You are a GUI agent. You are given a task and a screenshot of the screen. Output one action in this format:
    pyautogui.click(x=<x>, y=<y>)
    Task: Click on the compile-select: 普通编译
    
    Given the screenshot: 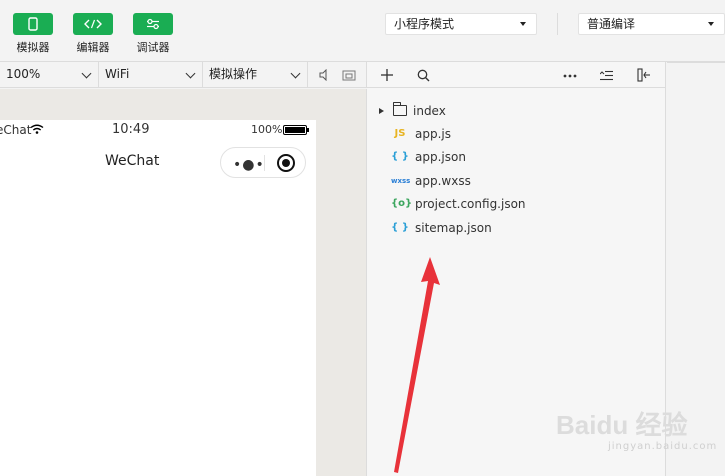 What is the action you would take?
    pyautogui.click(x=651, y=24)
    